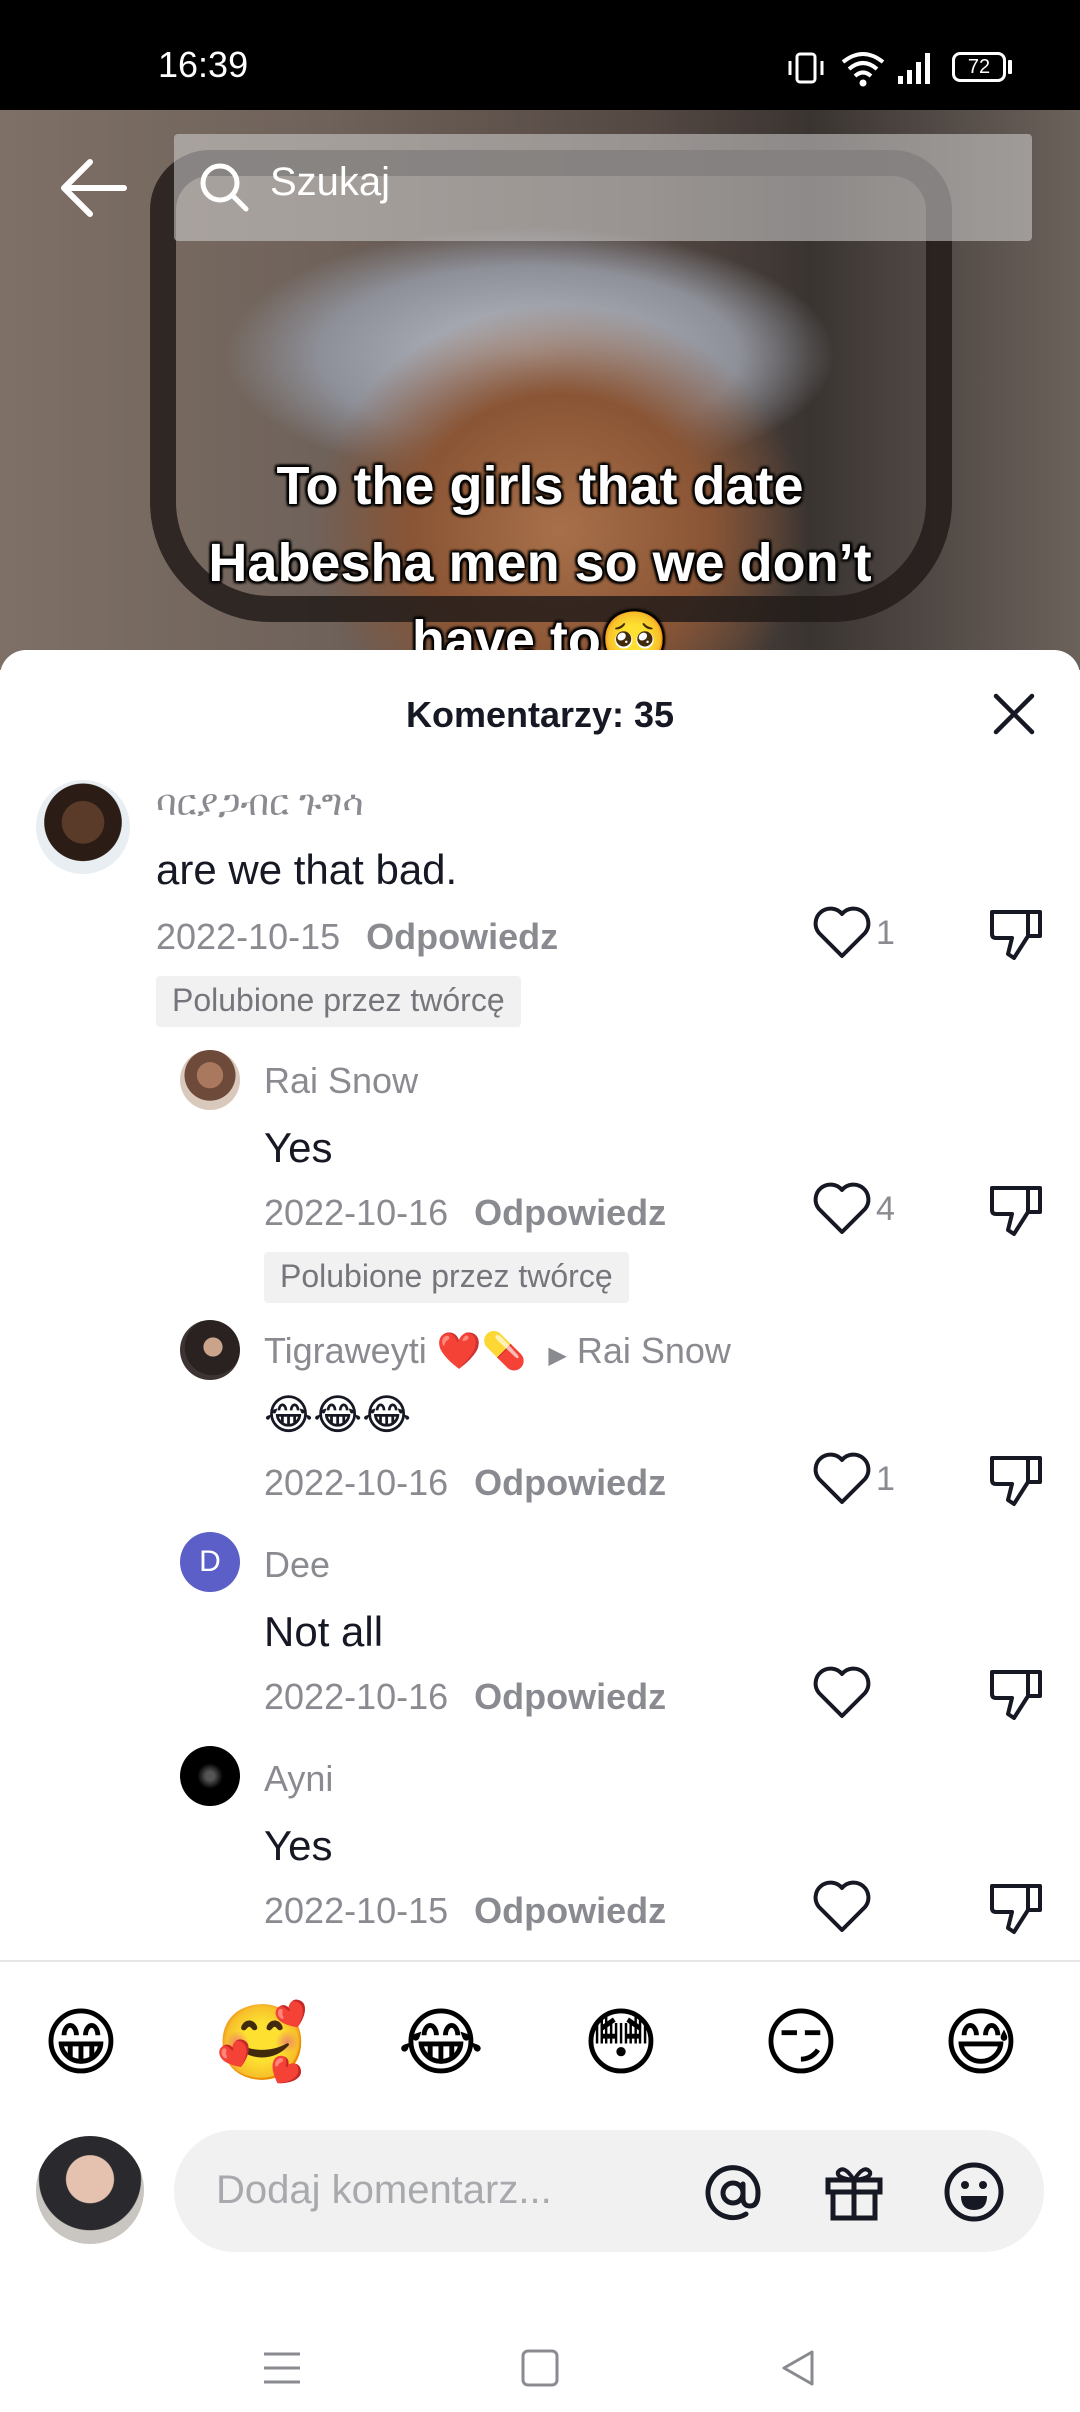 This screenshot has width=1080, height=2412. I want to click on comment-author-line: Tigraweyti ❤️💊 ▶ Rai Snow, so click(497, 1351).